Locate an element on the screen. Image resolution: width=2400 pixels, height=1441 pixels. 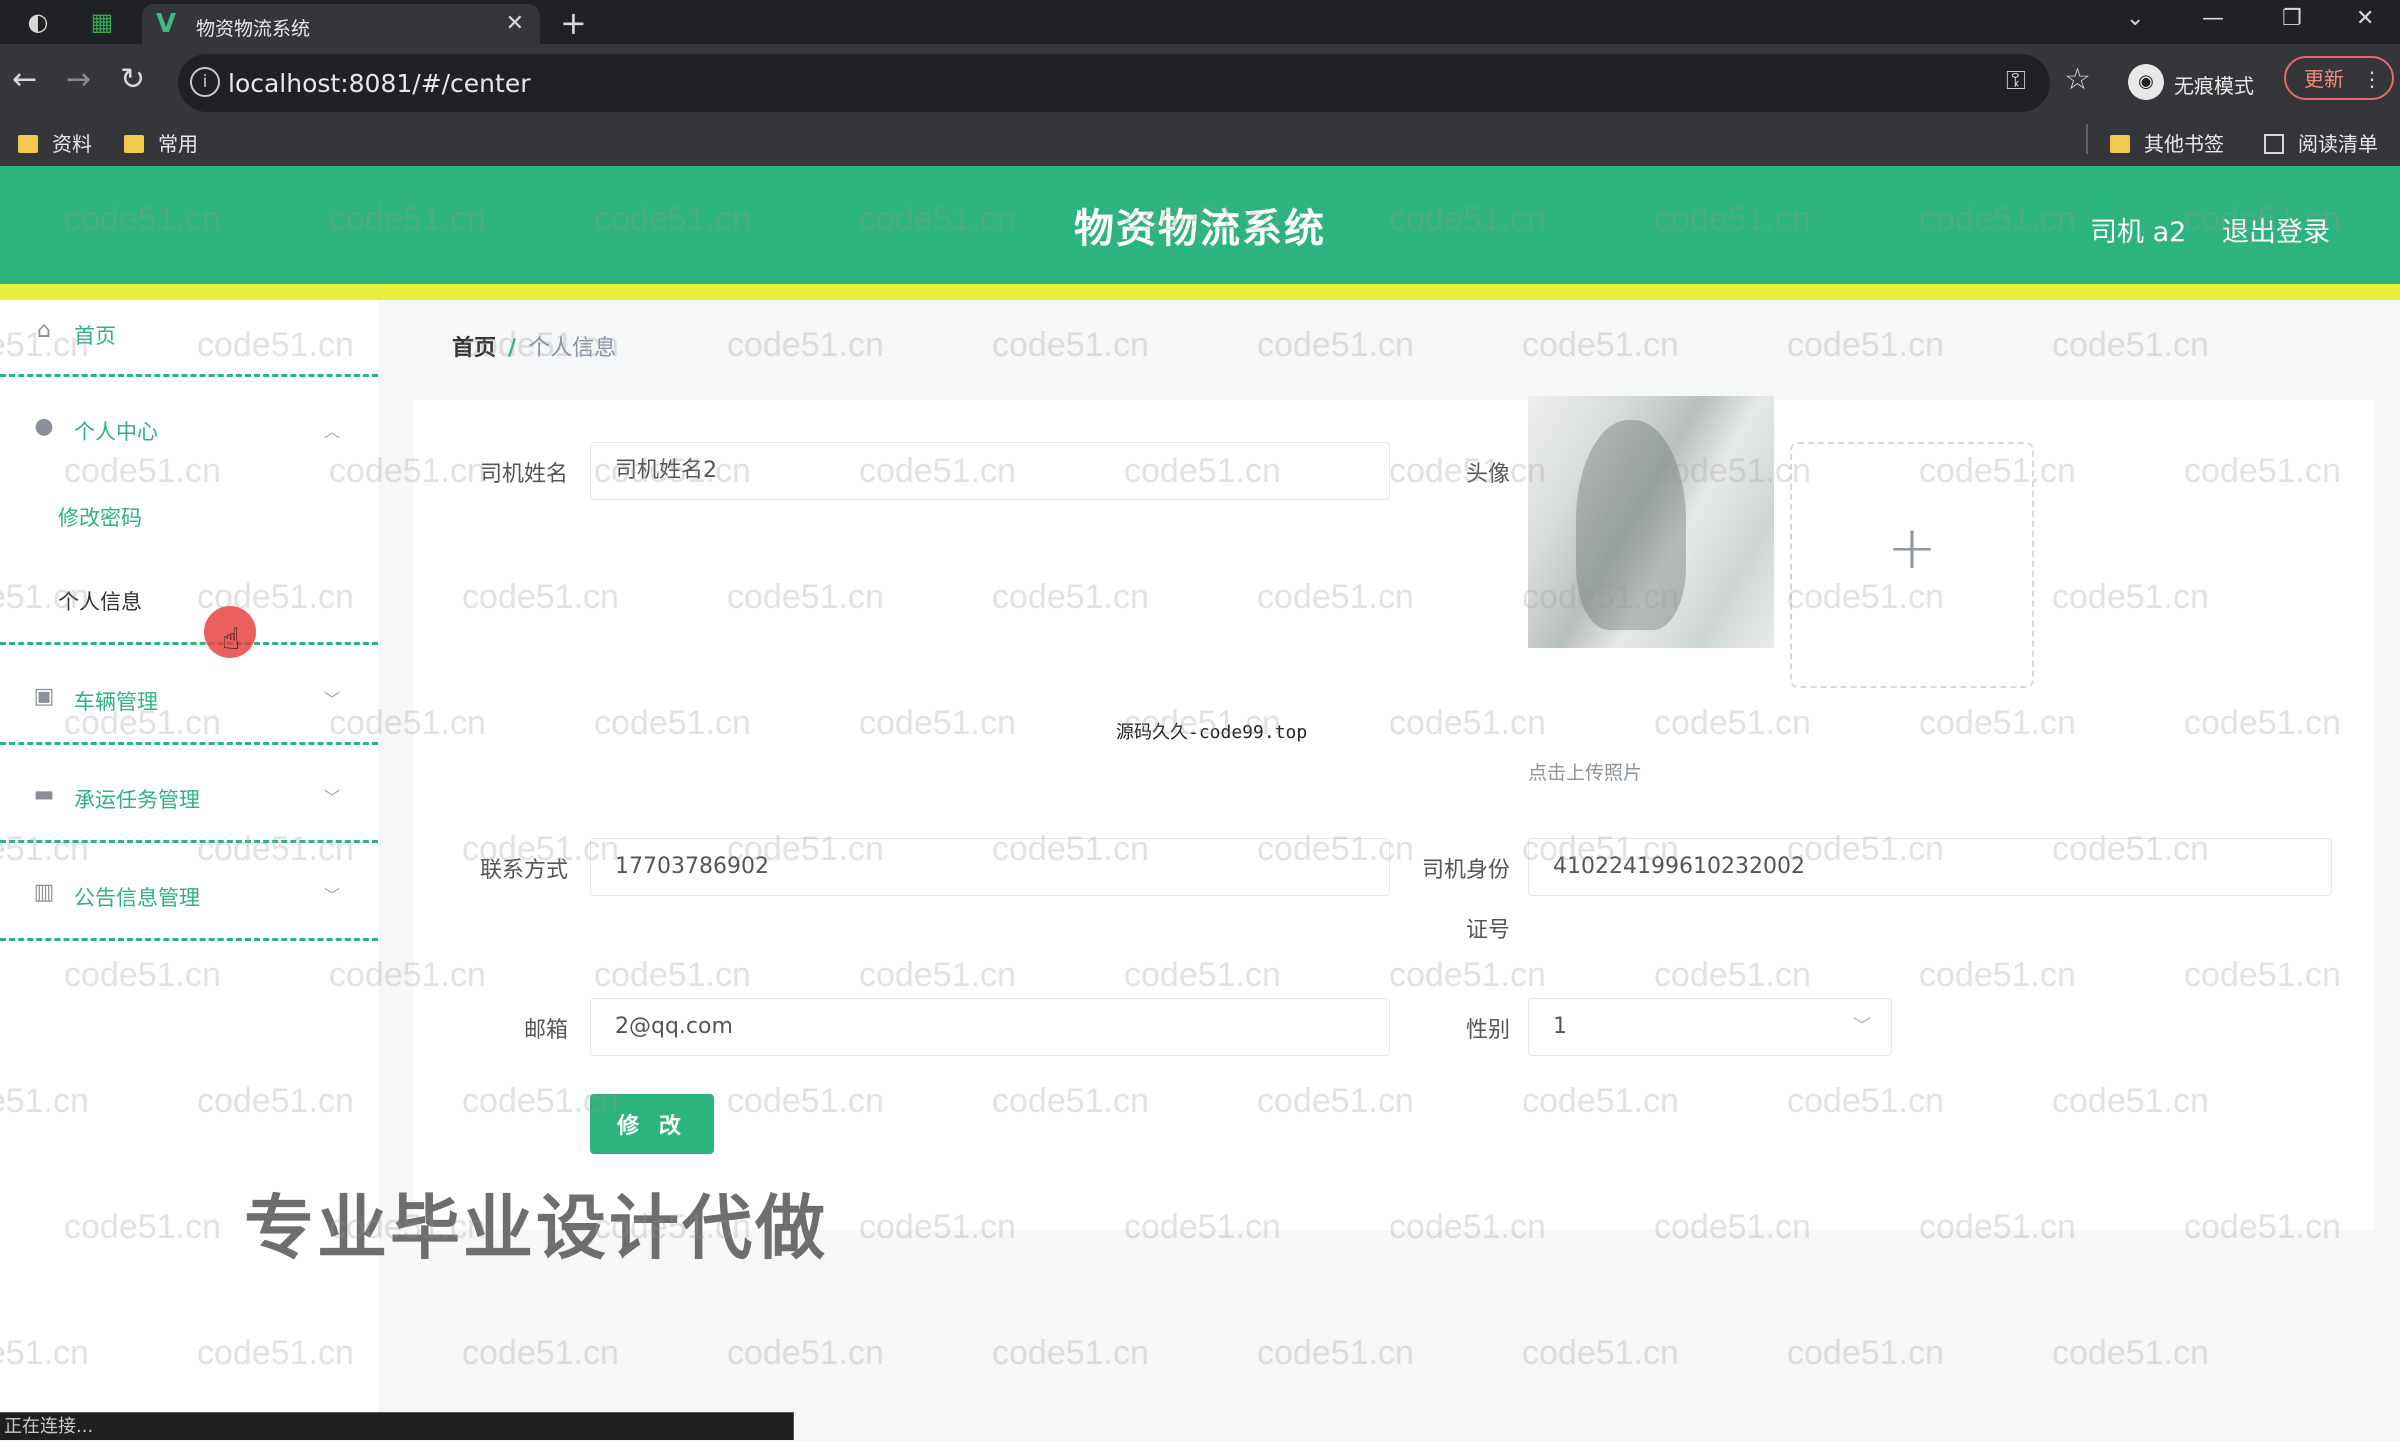
other-bookmarks: 其他书签 is located at coordinates (2167, 142).